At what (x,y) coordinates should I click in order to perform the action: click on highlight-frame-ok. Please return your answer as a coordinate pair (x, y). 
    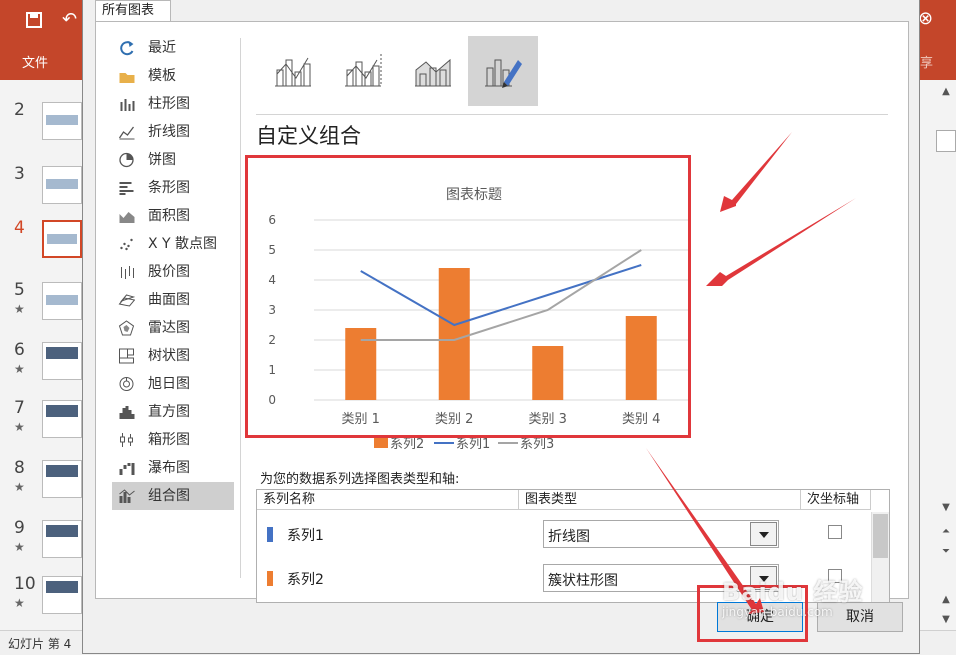
    Looking at the image, I should click on (752, 613).